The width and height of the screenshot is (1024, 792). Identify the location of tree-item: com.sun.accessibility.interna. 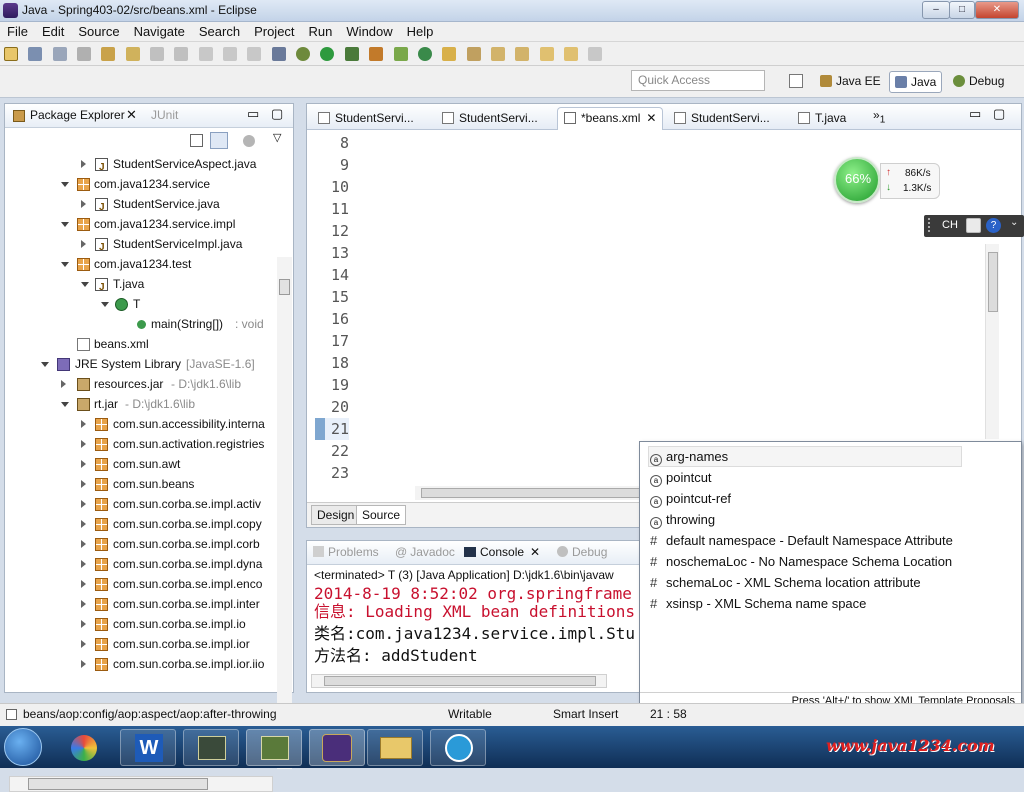
(144, 424).